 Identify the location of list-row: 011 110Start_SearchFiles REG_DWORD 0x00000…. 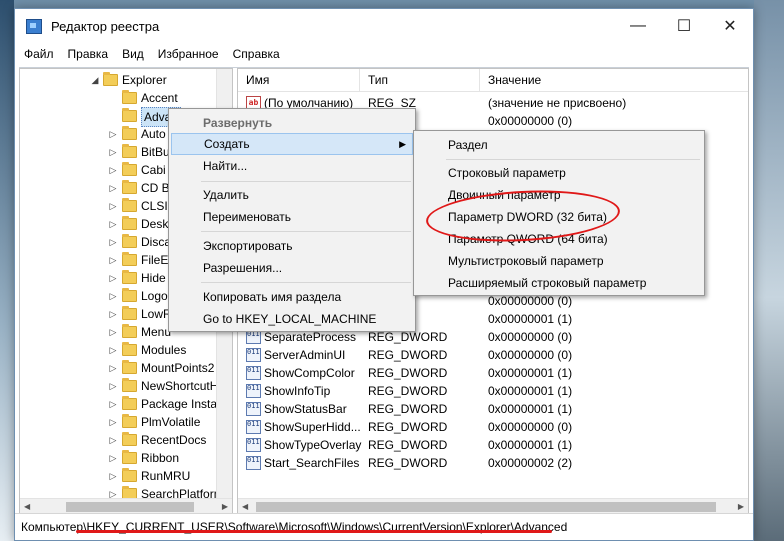
(493, 463).